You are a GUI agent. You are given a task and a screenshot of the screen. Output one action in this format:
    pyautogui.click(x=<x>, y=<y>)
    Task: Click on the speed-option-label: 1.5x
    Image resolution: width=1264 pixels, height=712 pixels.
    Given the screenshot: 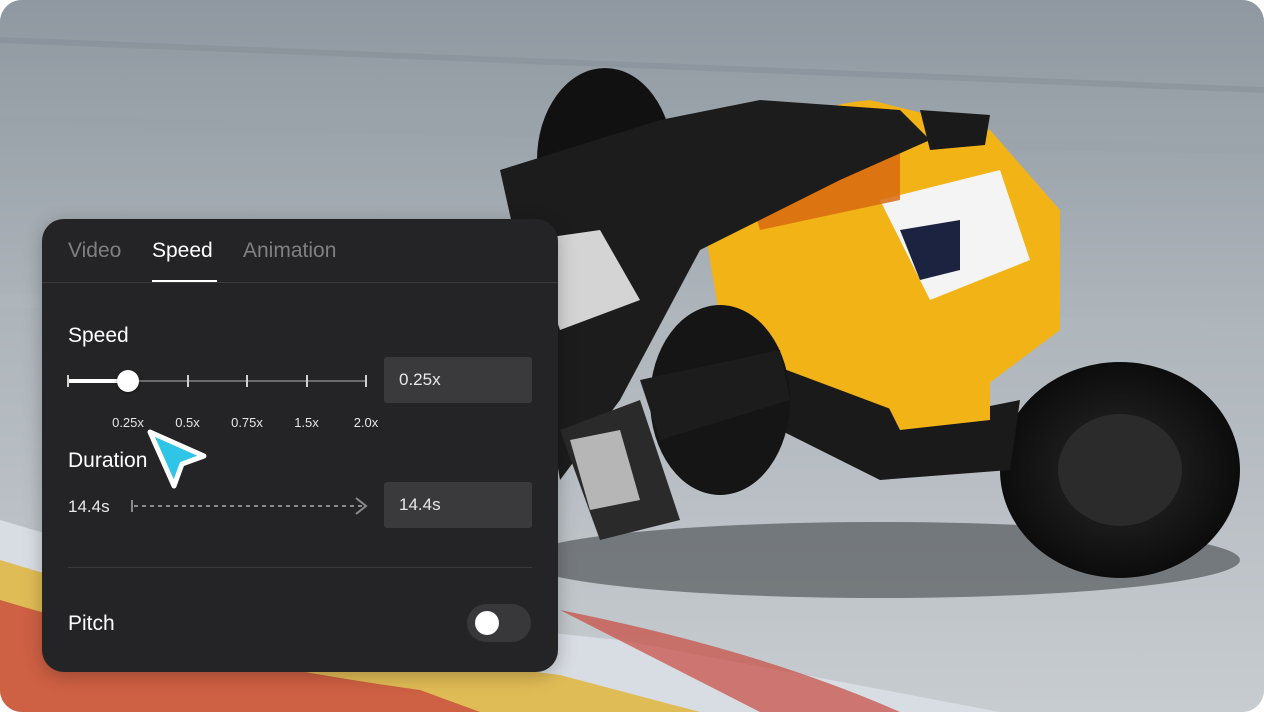 What is the action you would take?
    pyautogui.click(x=306, y=422)
    